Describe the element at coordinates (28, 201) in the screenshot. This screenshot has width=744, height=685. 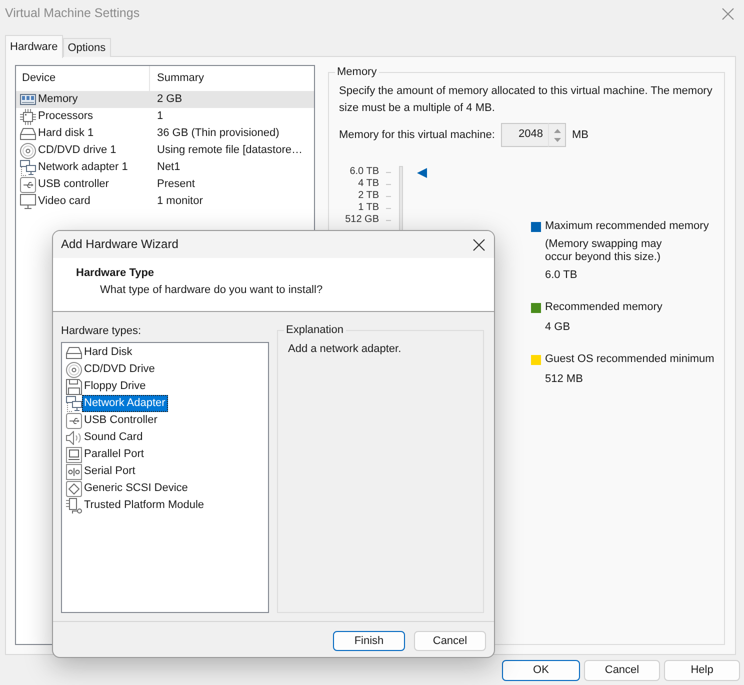
I see `monitor-icon` at that location.